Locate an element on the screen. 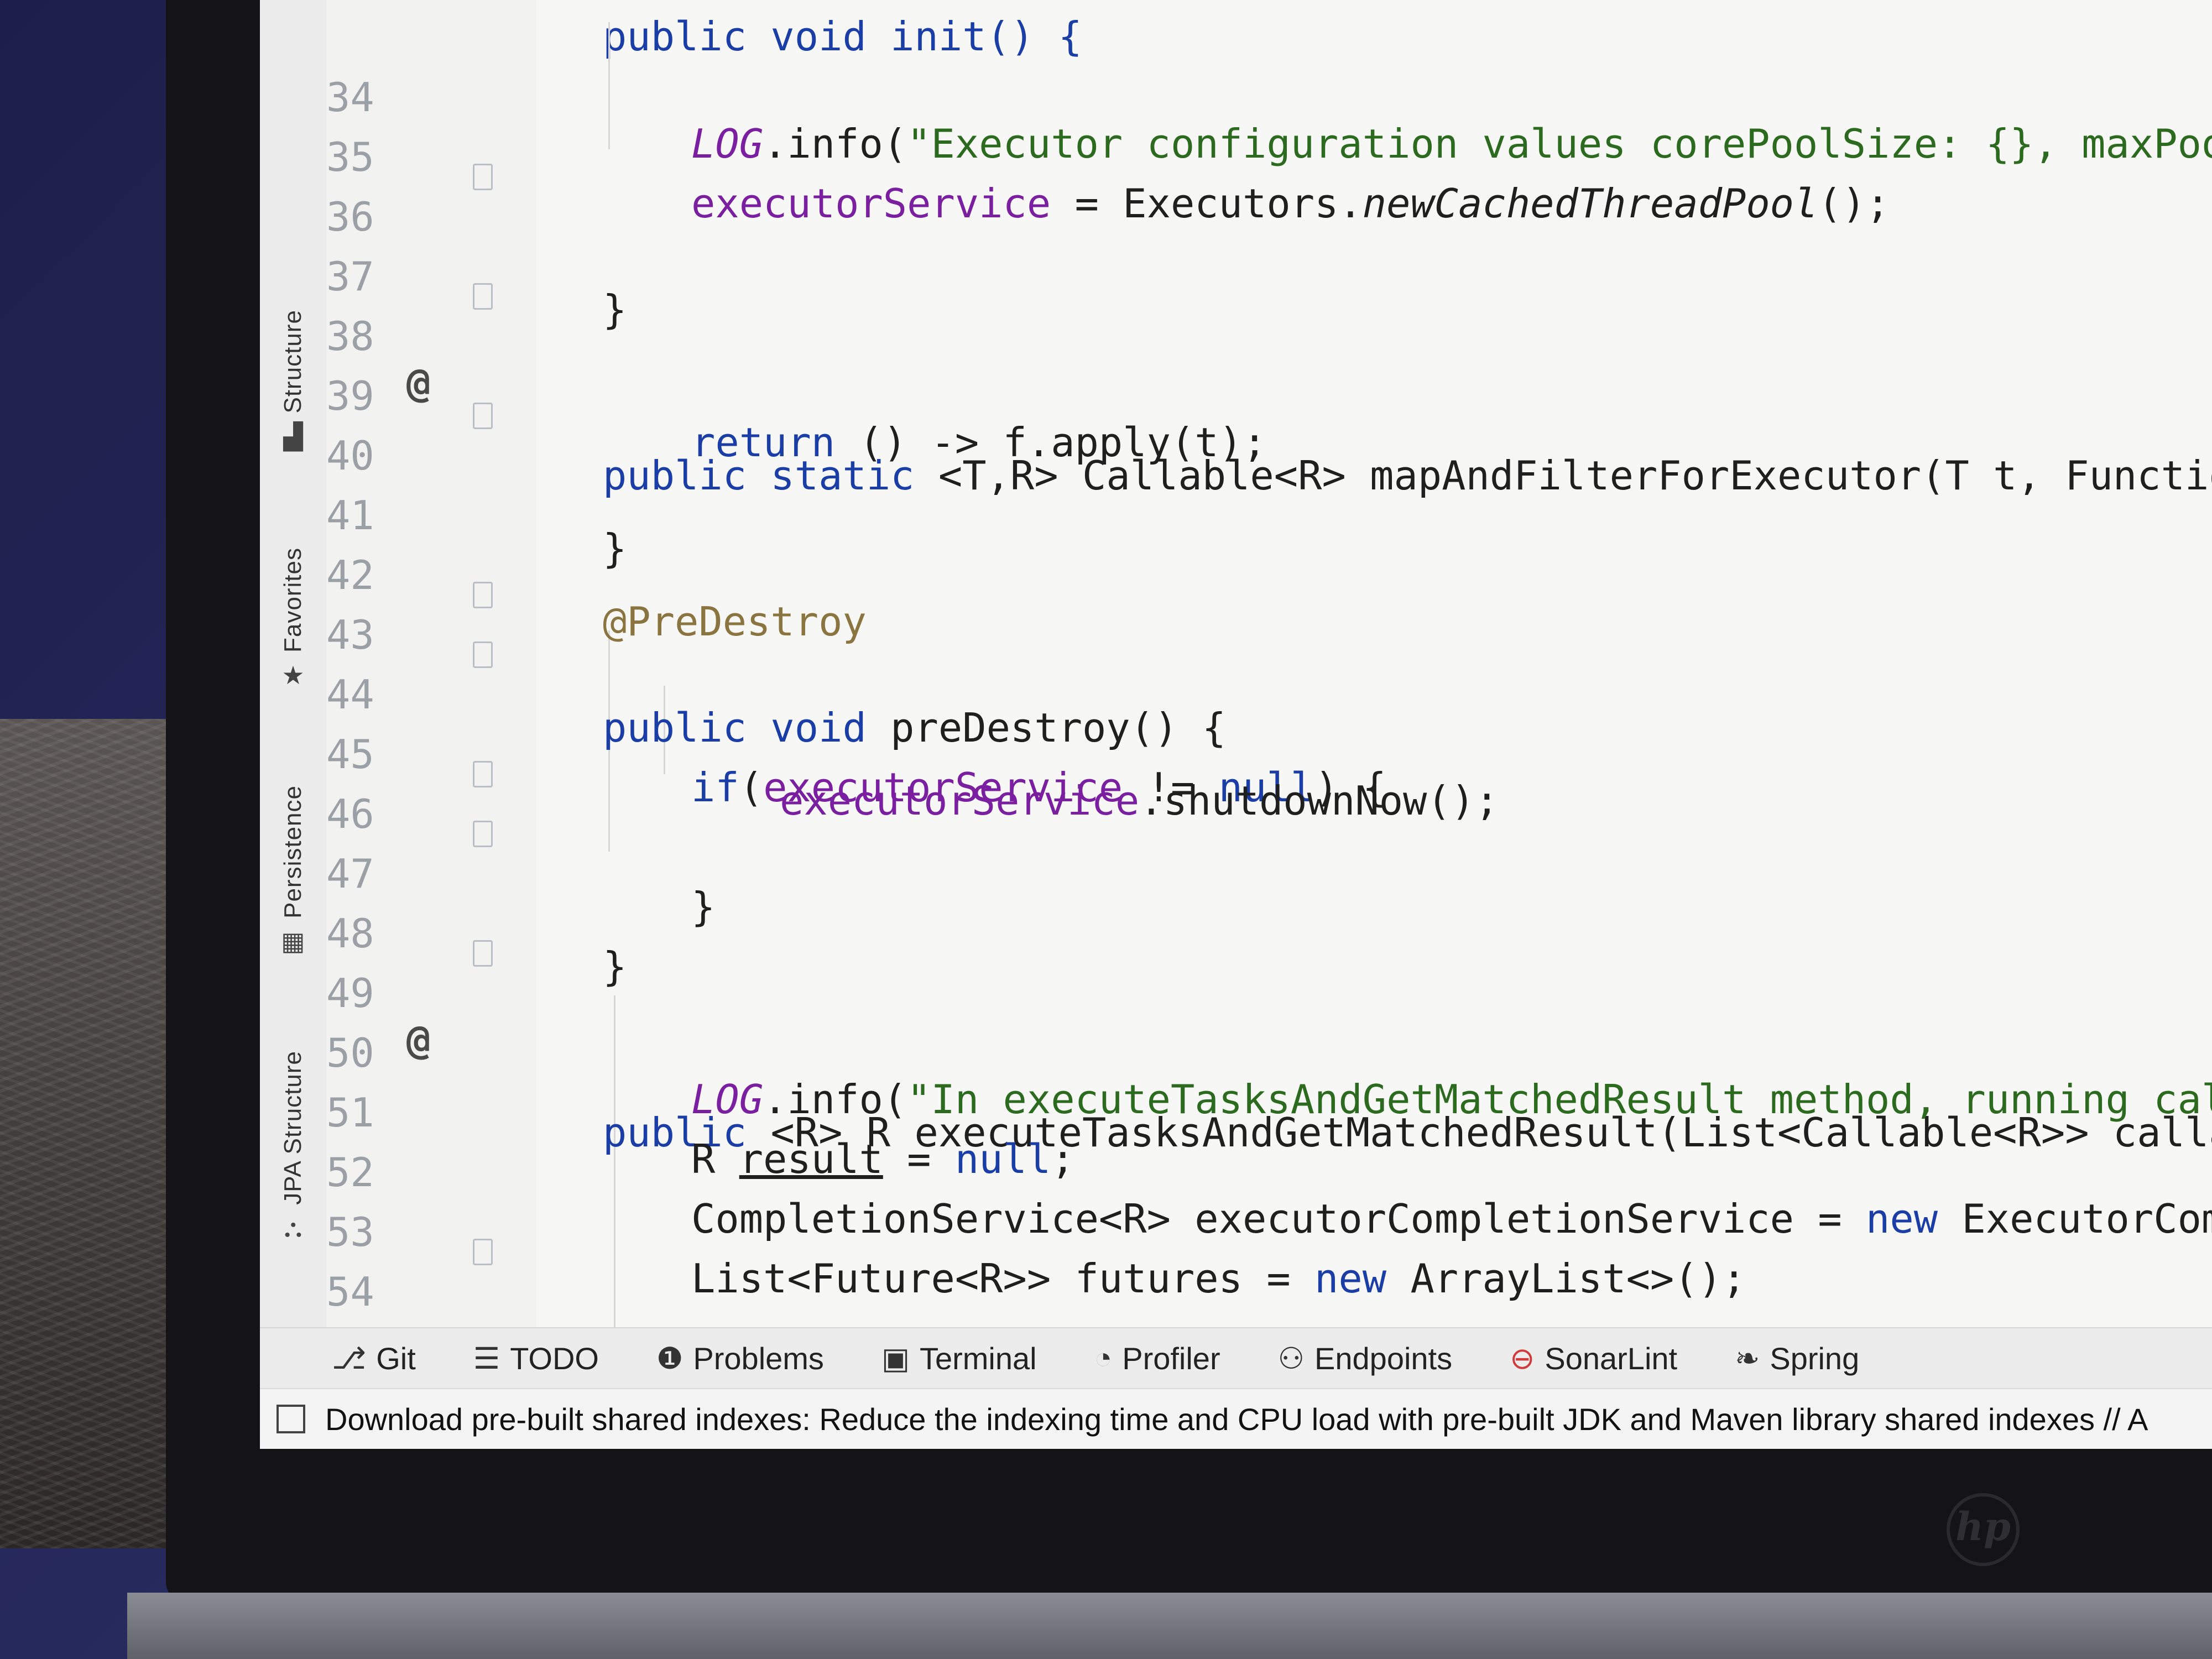 The image size is (2212, 1659). tab-label: SonarLint is located at coordinates (1612, 1358).